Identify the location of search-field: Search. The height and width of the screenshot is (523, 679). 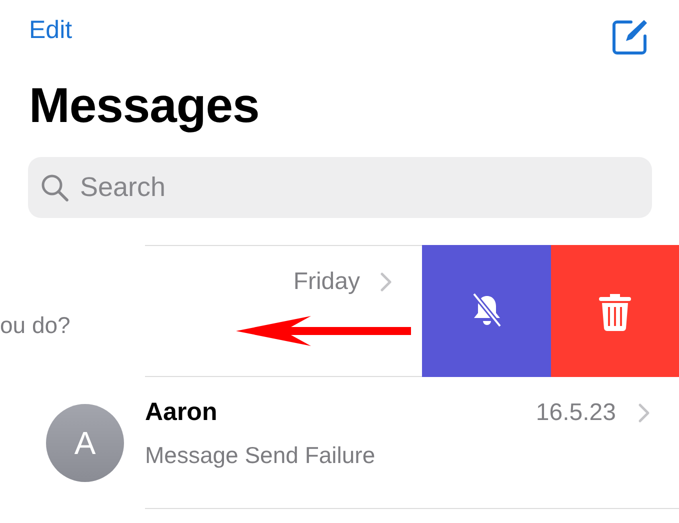
(340, 187).